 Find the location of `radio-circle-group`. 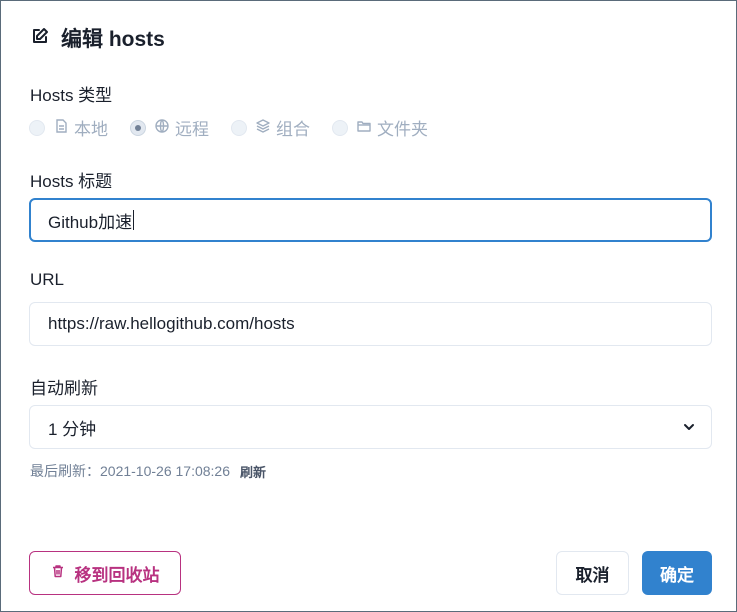

radio-circle-group is located at coordinates (239, 127).